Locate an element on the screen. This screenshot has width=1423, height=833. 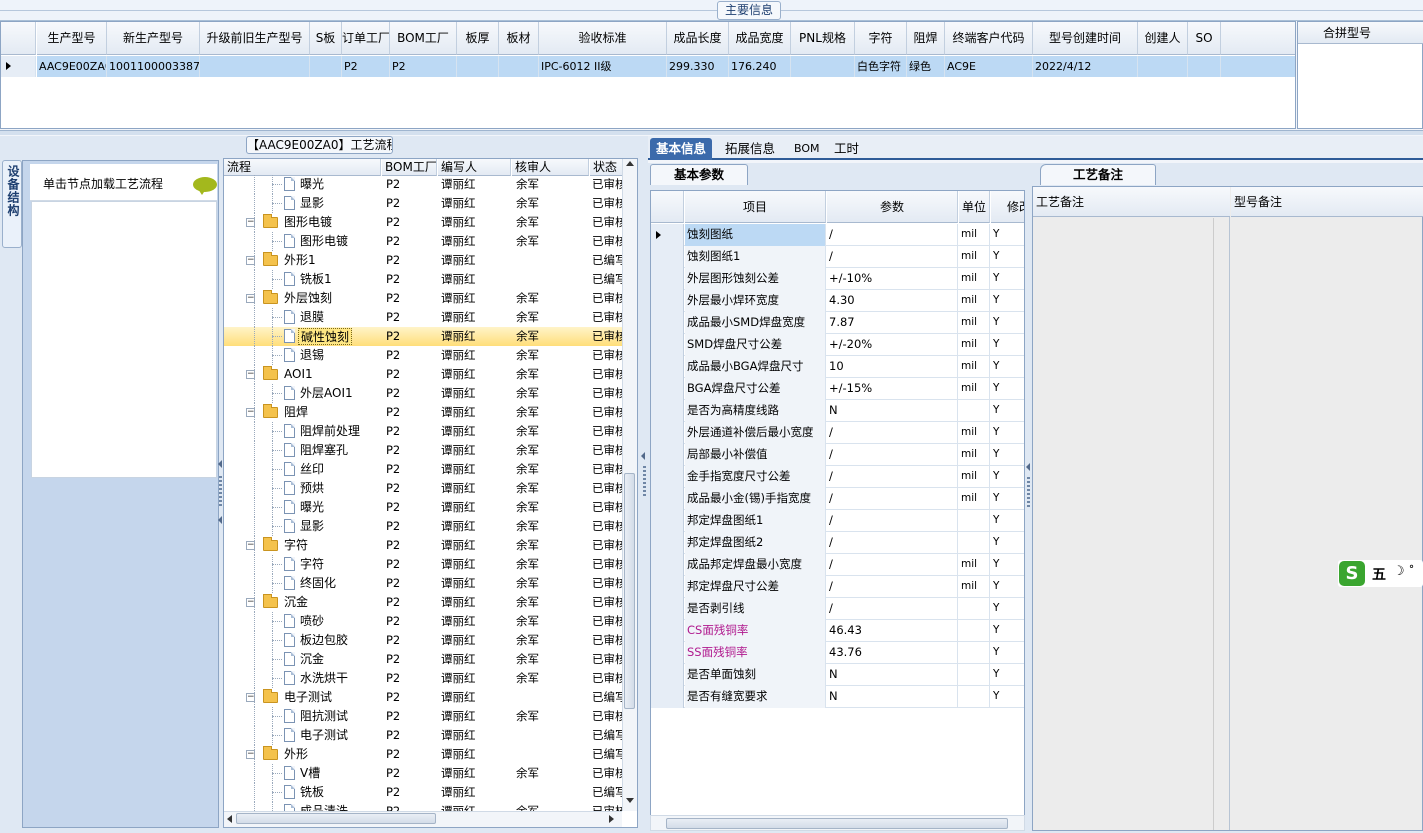
param-value-cell: 7.87 is located at coordinates (892, 323).